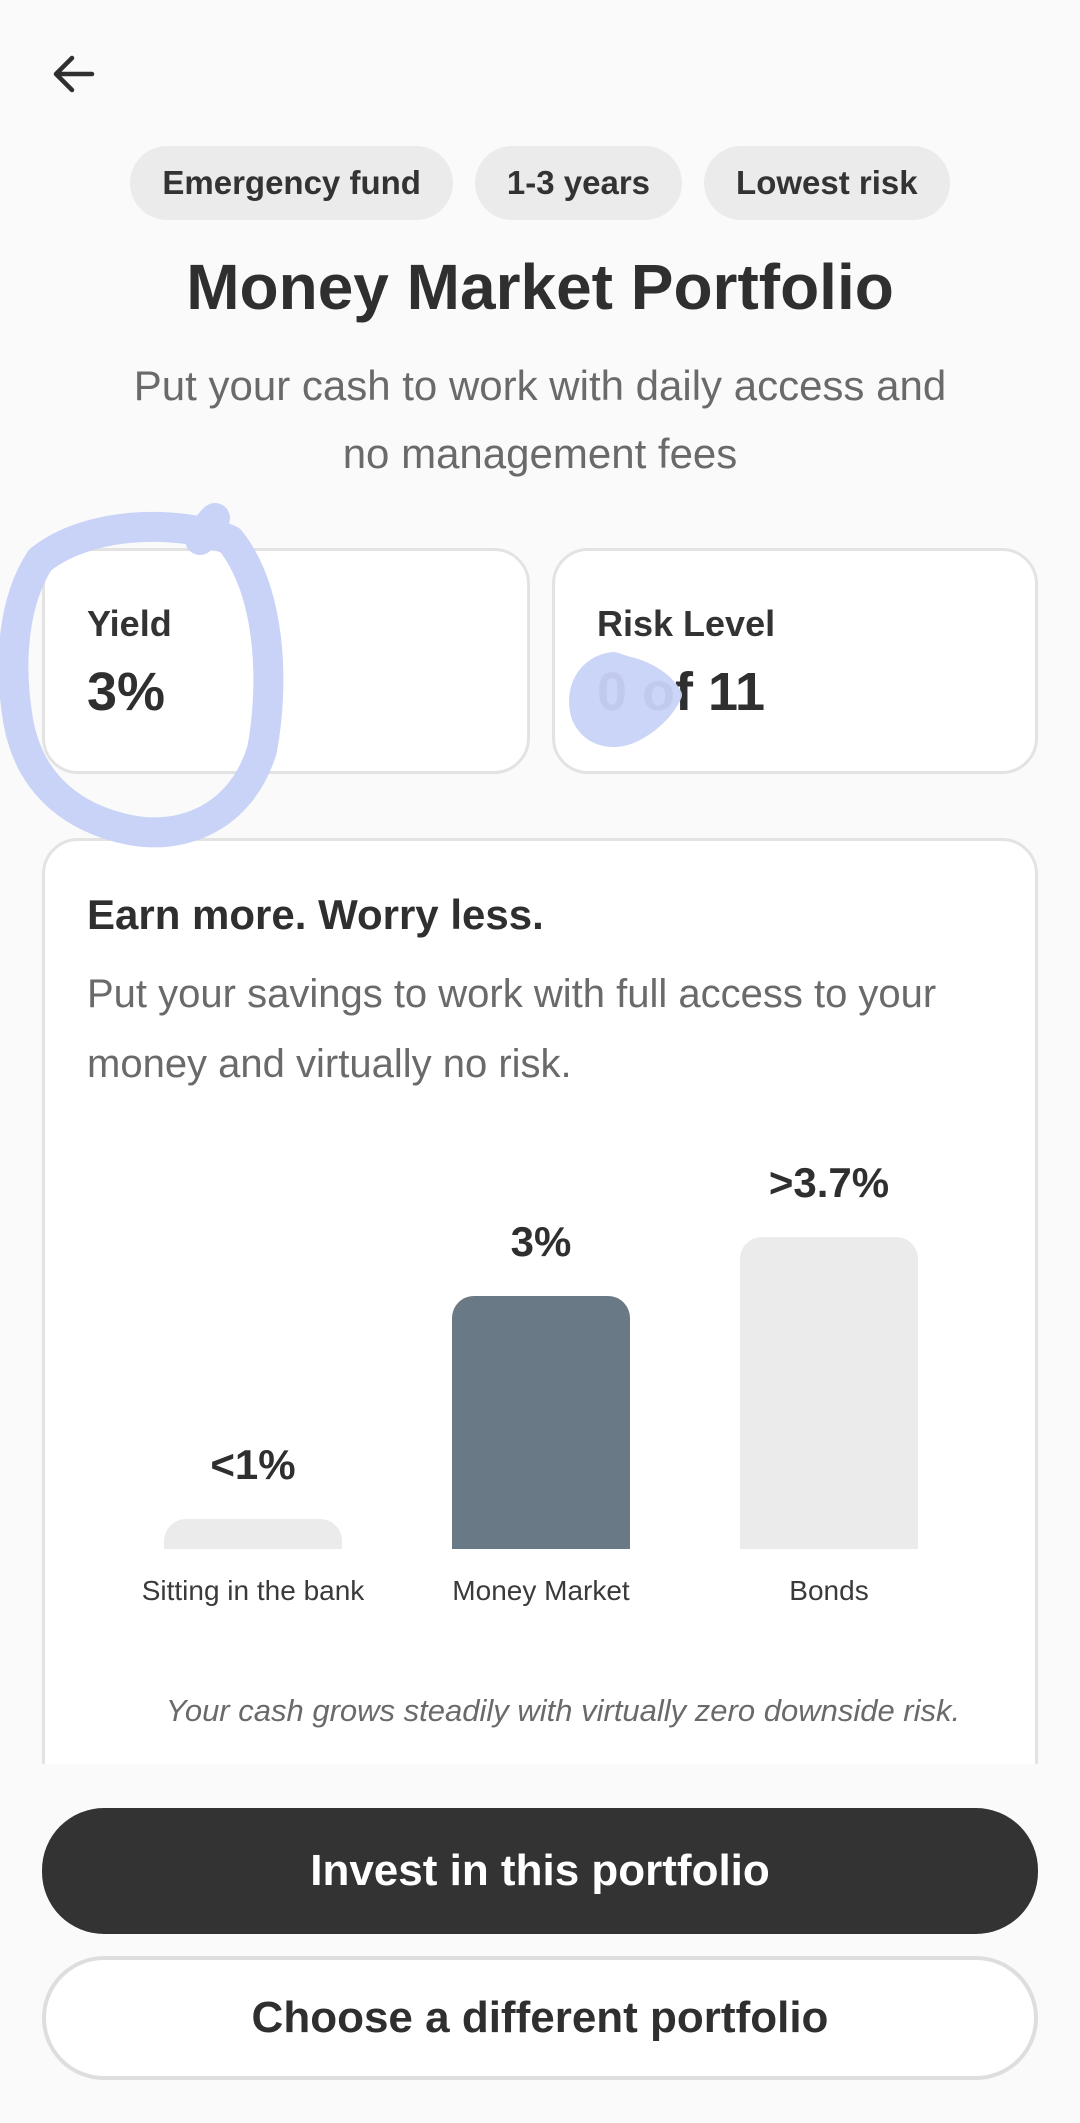  What do you see at coordinates (827, 183) in the screenshot?
I see `tag-chip: Lowest risk` at bounding box center [827, 183].